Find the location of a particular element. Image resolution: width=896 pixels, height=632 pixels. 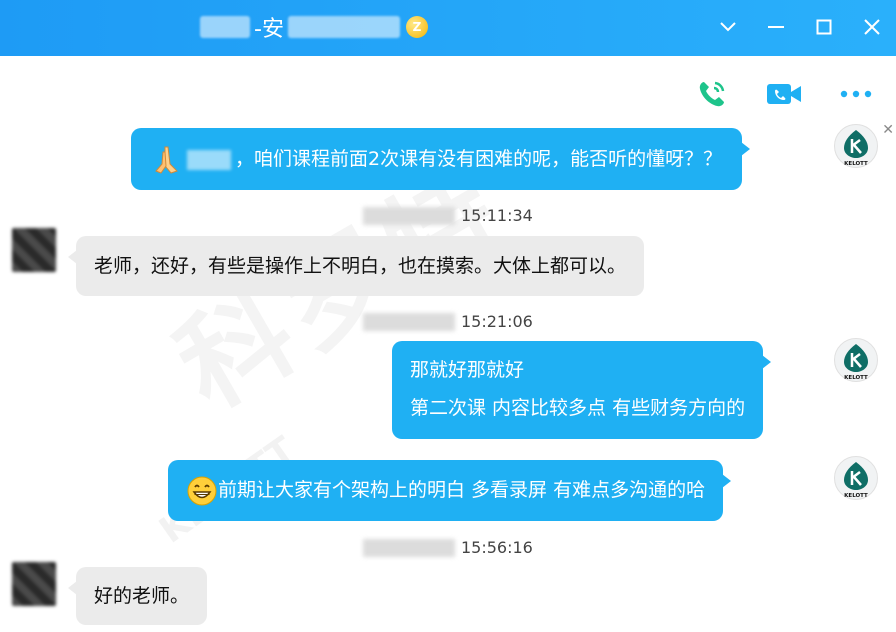

message-bubble-received: 老师，还好，有些是操作上不明白，也在摸索。大体上都可以。 is located at coordinates (356, 266).